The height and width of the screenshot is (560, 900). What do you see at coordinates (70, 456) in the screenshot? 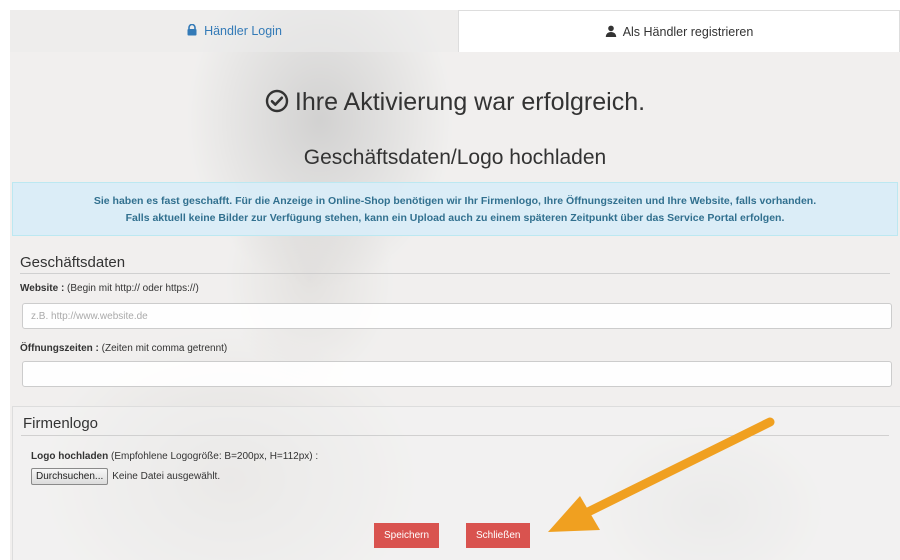
I see `logo-upload-label-text: Logo hochladen` at bounding box center [70, 456].